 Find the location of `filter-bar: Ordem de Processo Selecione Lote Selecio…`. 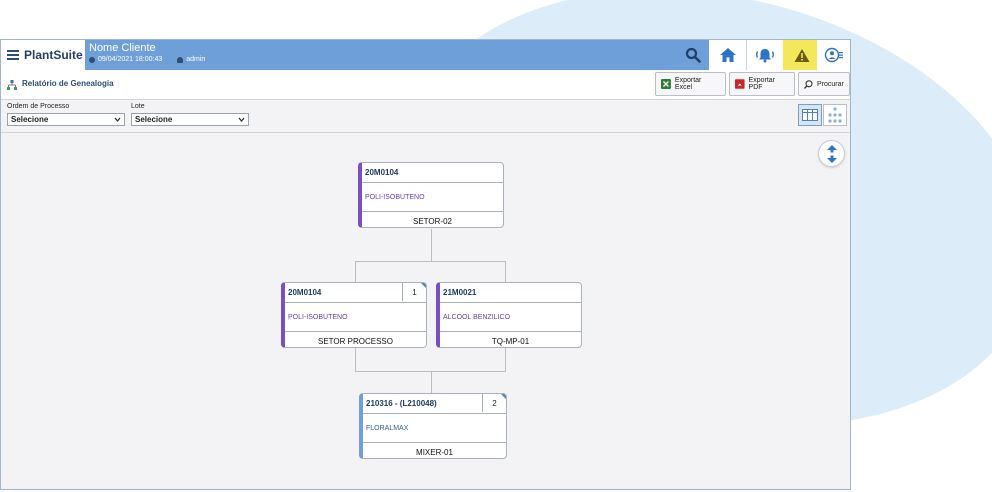

filter-bar: Ordem de Processo Selecione Lote Selecio… is located at coordinates (425, 116).